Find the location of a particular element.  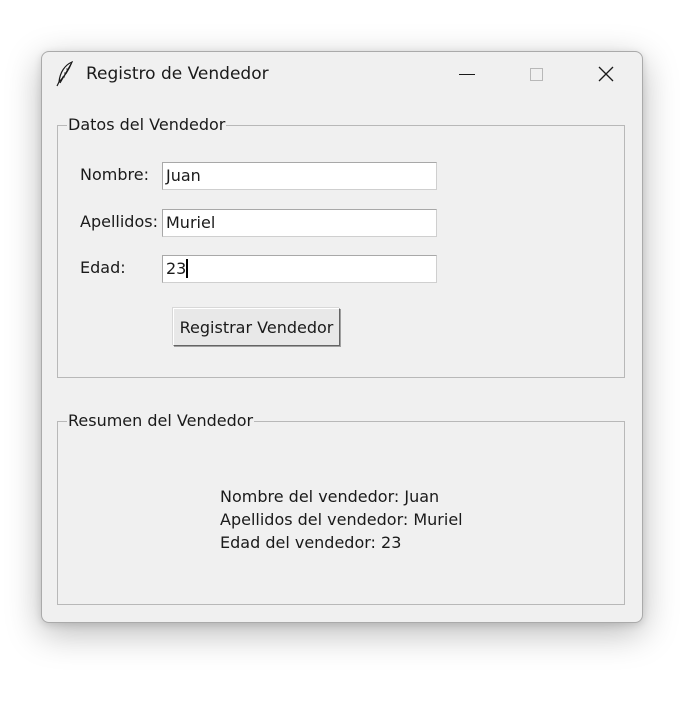

close-button is located at coordinates (606, 74).